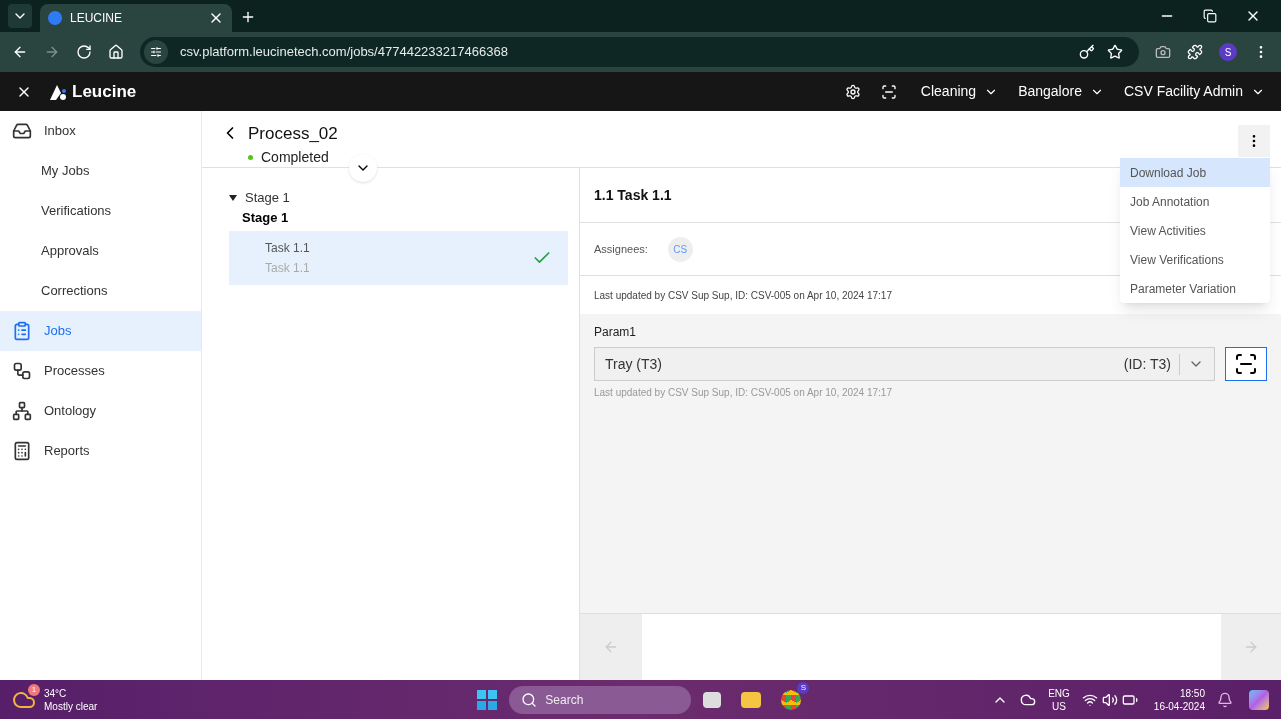  I want to click on sidebar-subitem: Verifications, so click(100, 211).